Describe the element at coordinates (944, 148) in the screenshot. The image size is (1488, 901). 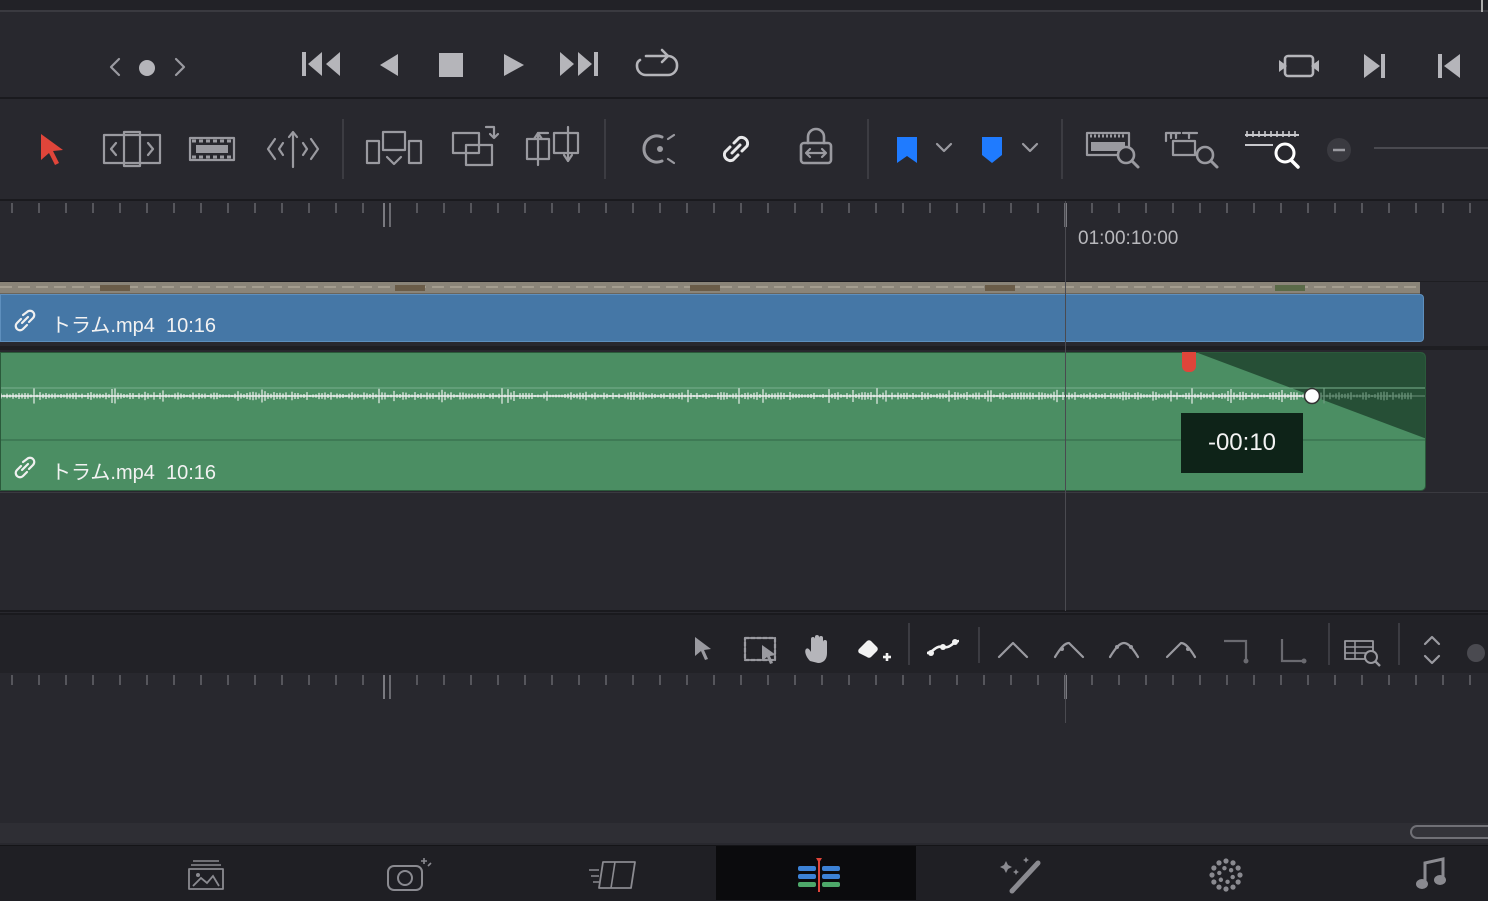
I see `flag-dropdown-icon` at that location.